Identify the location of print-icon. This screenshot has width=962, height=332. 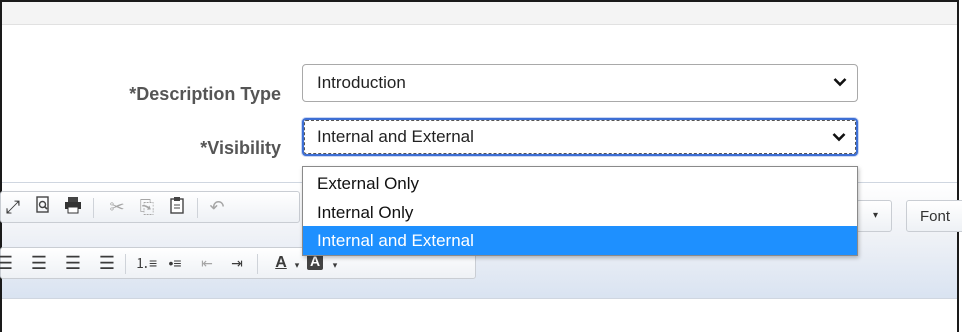
(73, 207).